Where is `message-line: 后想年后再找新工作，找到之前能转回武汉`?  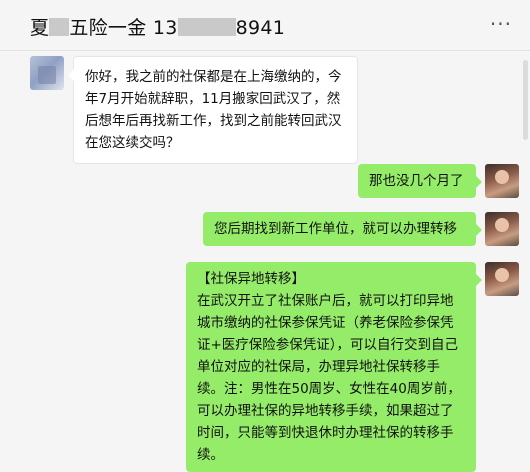
message-line: 后想年后再找新工作，找到之前能转回武汉 is located at coordinates (213, 121).